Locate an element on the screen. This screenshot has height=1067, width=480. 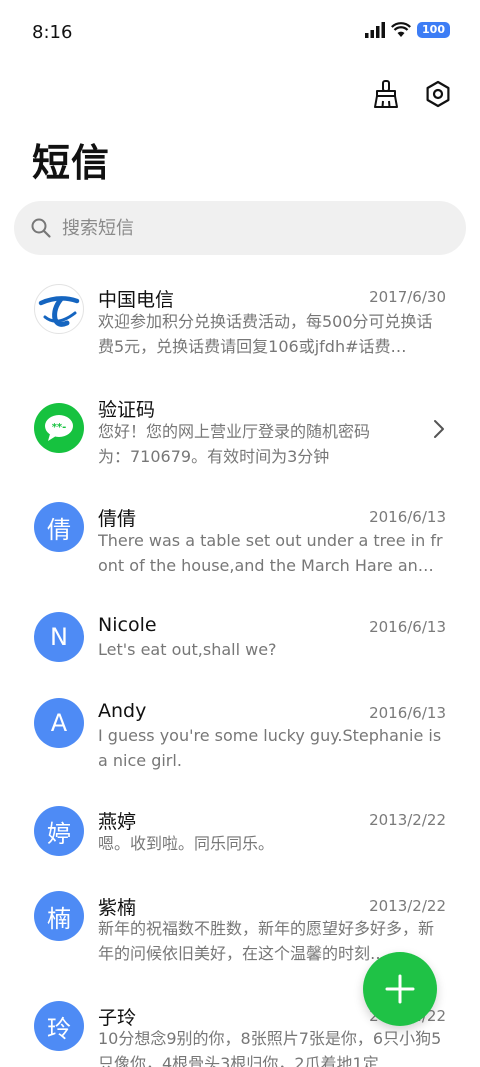
new-message-button is located at coordinates (400, 989).